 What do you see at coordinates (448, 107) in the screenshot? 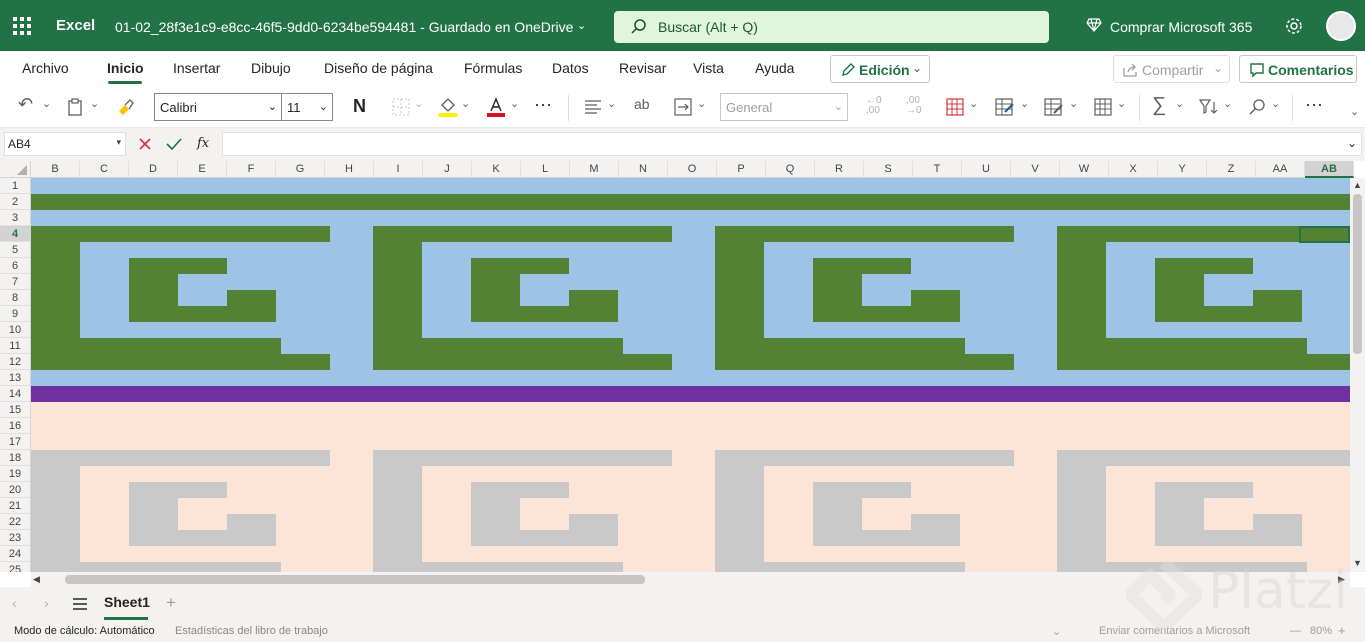
I see `fill-color-icon` at bounding box center [448, 107].